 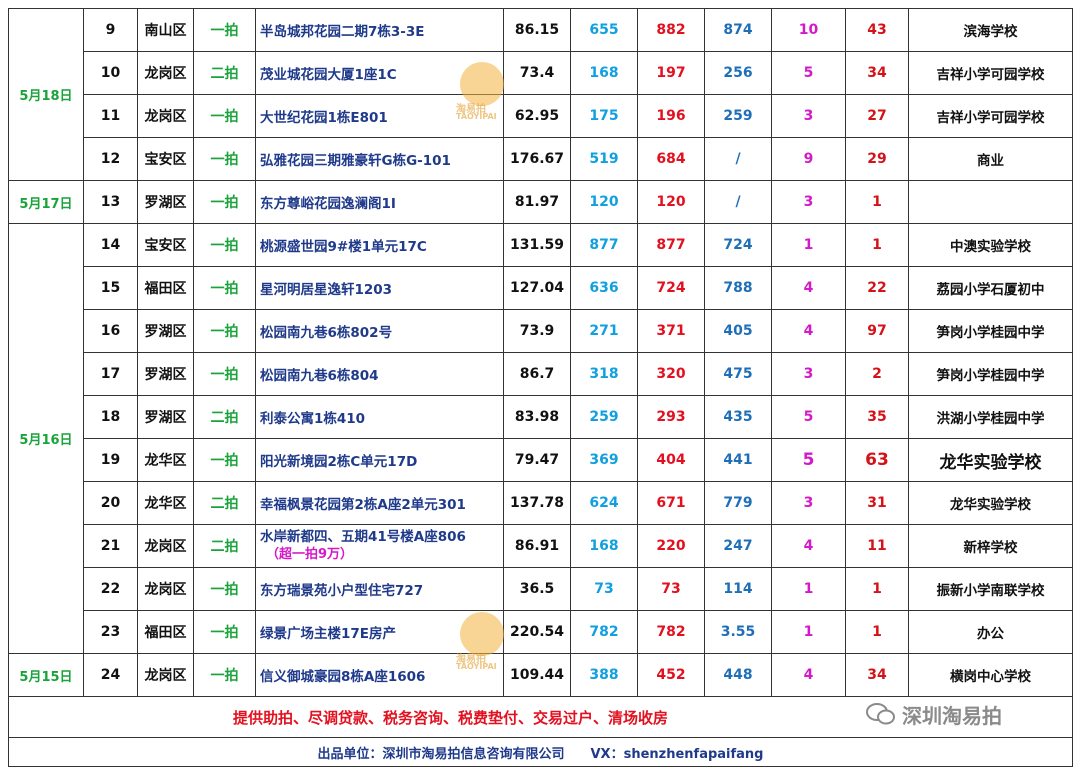 What do you see at coordinates (343, 247) in the screenshot?
I see `address-text: 桃源盛世园9#楼1单元17C` at bounding box center [343, 247].